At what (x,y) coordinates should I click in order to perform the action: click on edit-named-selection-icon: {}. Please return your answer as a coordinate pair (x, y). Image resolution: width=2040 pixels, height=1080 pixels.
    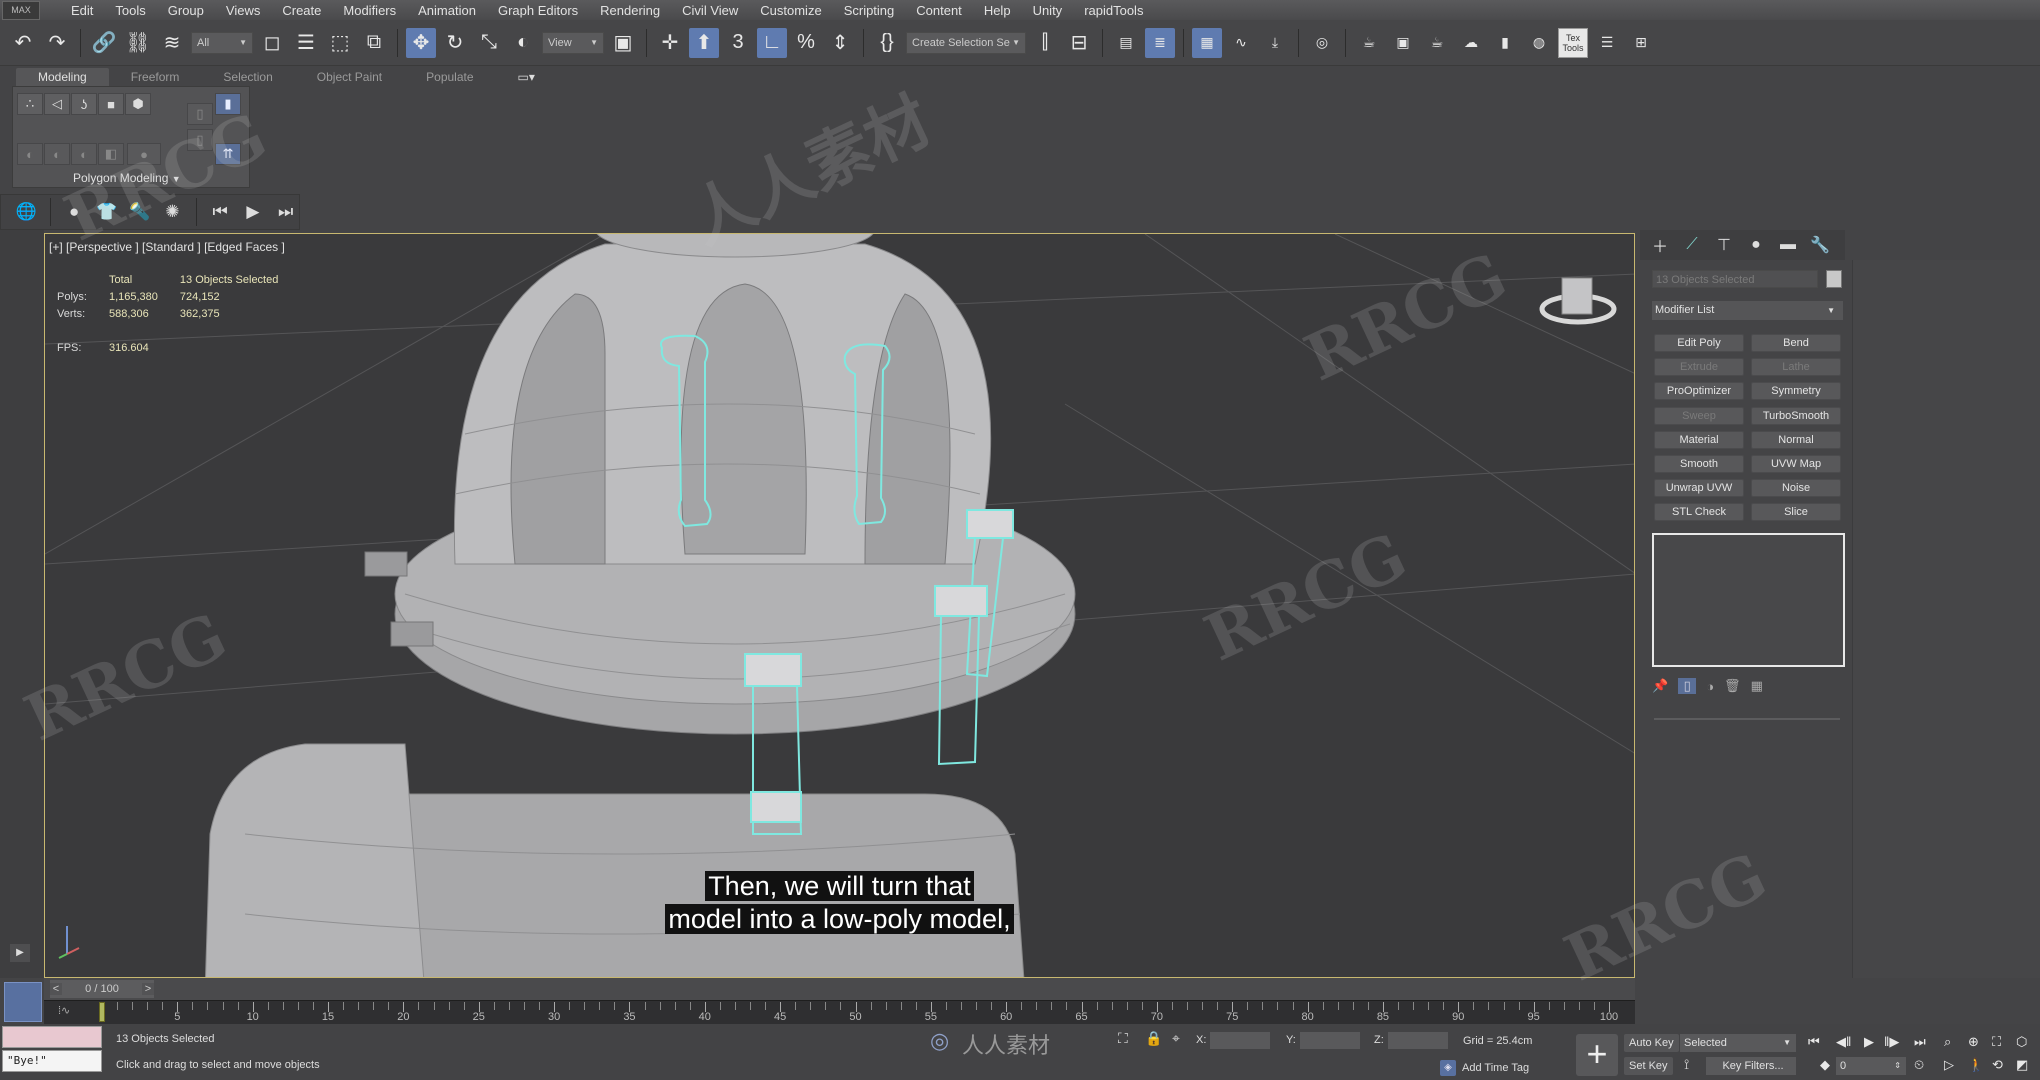
    Looking at the image, I should click on (887, 43).